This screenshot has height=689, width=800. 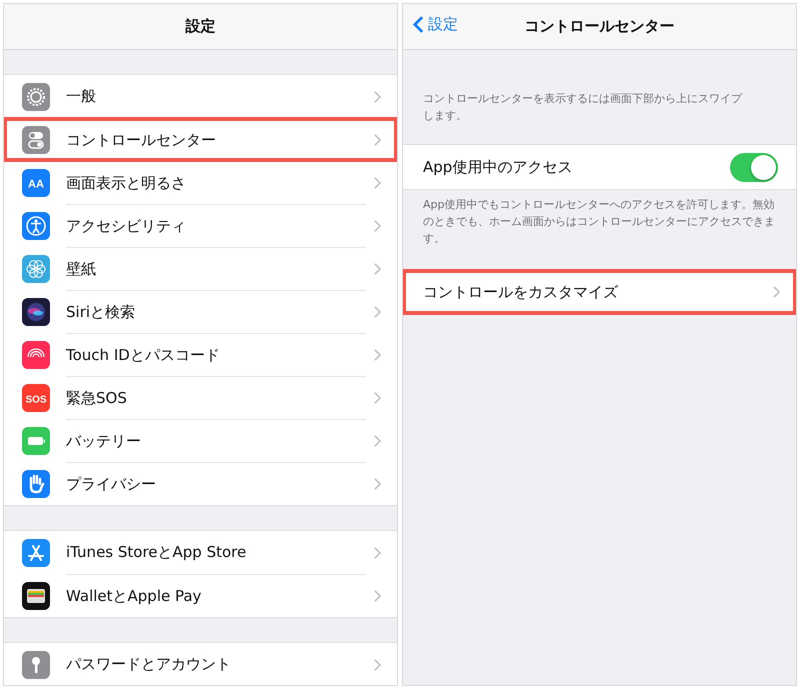 What do you see at coordinates (754, 167) in the screenshot?
I see `toggle-switch` at bounding box center [754, 167].